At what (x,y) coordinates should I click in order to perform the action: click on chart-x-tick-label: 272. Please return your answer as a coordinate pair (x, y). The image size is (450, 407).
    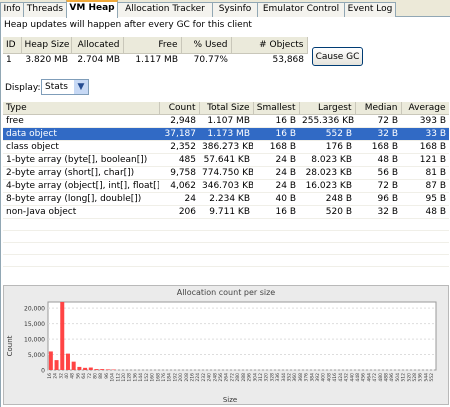
    Looking at the image, I should click on (232, 377).